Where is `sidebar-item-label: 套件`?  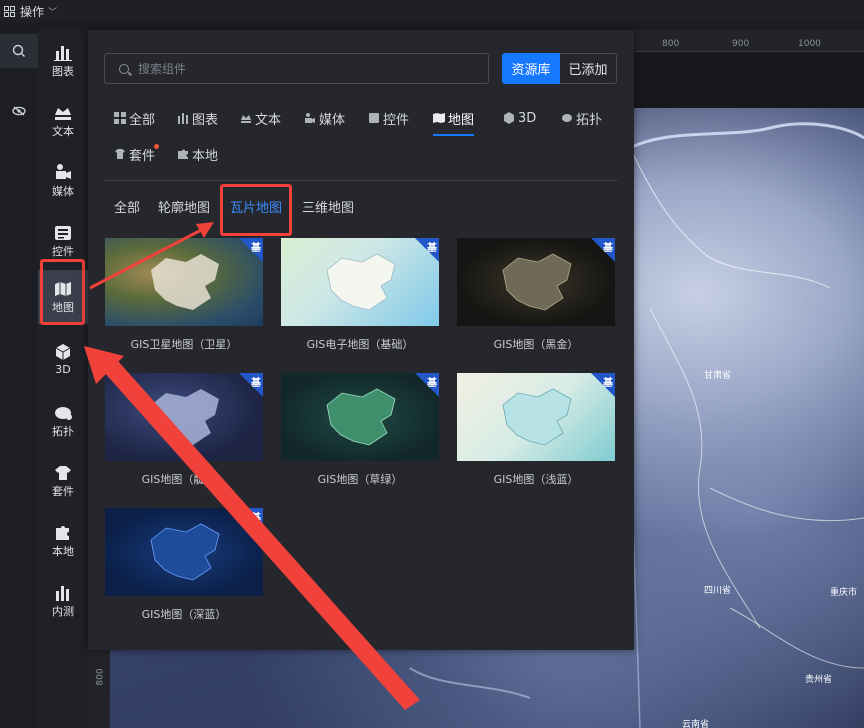 sidebar-item-label: 套件 is located at coordinates (63, 491).